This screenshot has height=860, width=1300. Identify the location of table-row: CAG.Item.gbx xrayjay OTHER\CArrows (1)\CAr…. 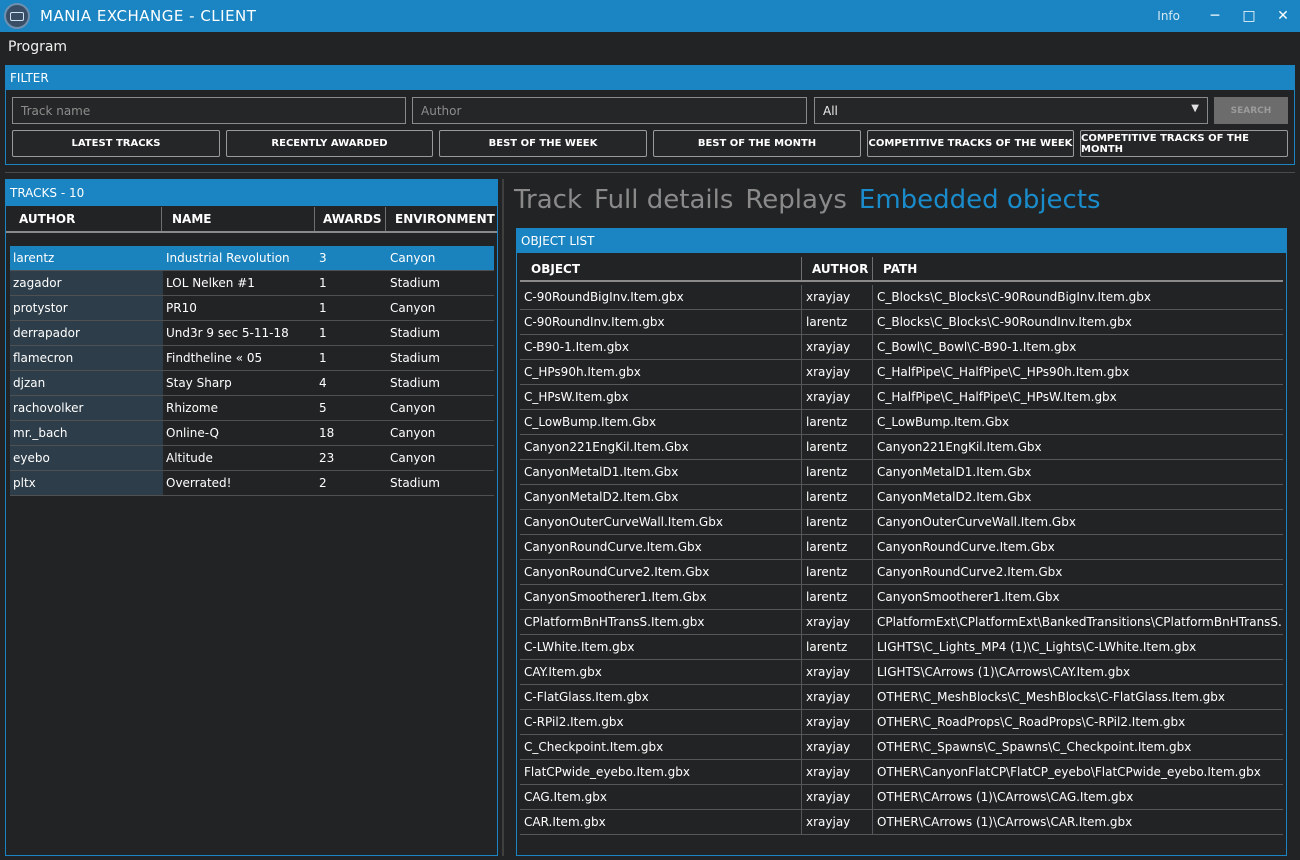
(901, 797).